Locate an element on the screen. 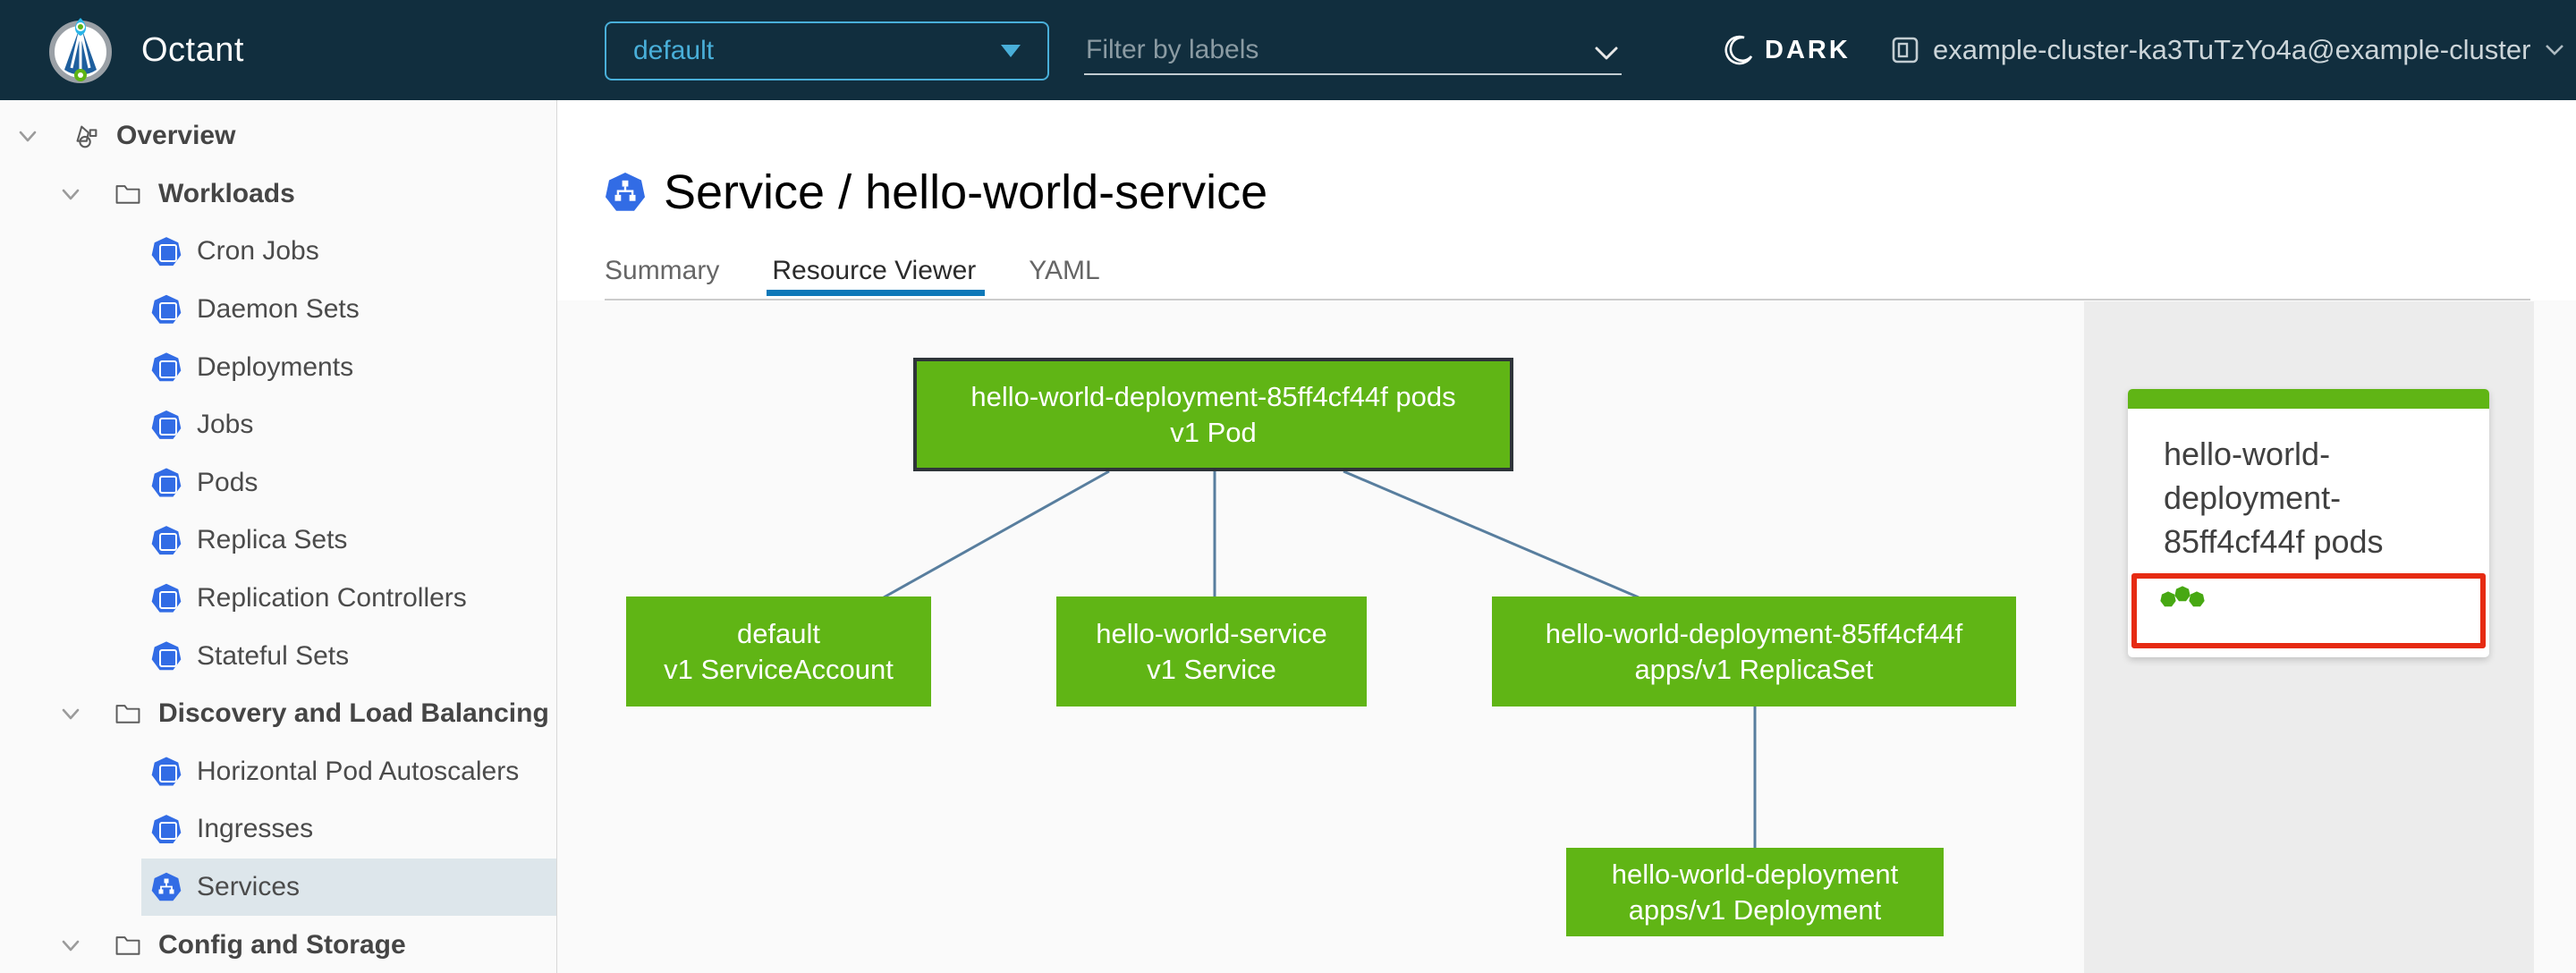 Image resolution: width=2576 pixels, height=973 pixels. card-title: hello-world-deployment-85ff4cf44f pods is located at coordinates (2274, 498).